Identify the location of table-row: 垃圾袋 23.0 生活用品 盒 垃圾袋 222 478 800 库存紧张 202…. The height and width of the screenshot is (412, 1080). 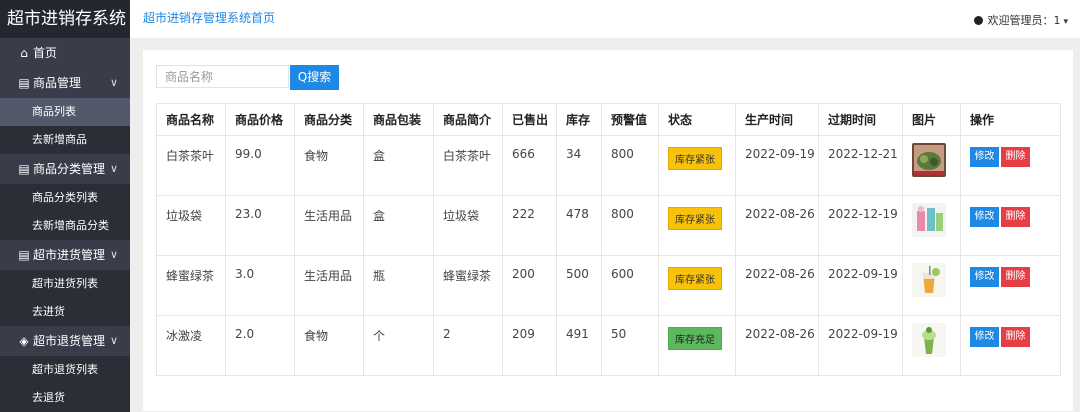
(608, 225).